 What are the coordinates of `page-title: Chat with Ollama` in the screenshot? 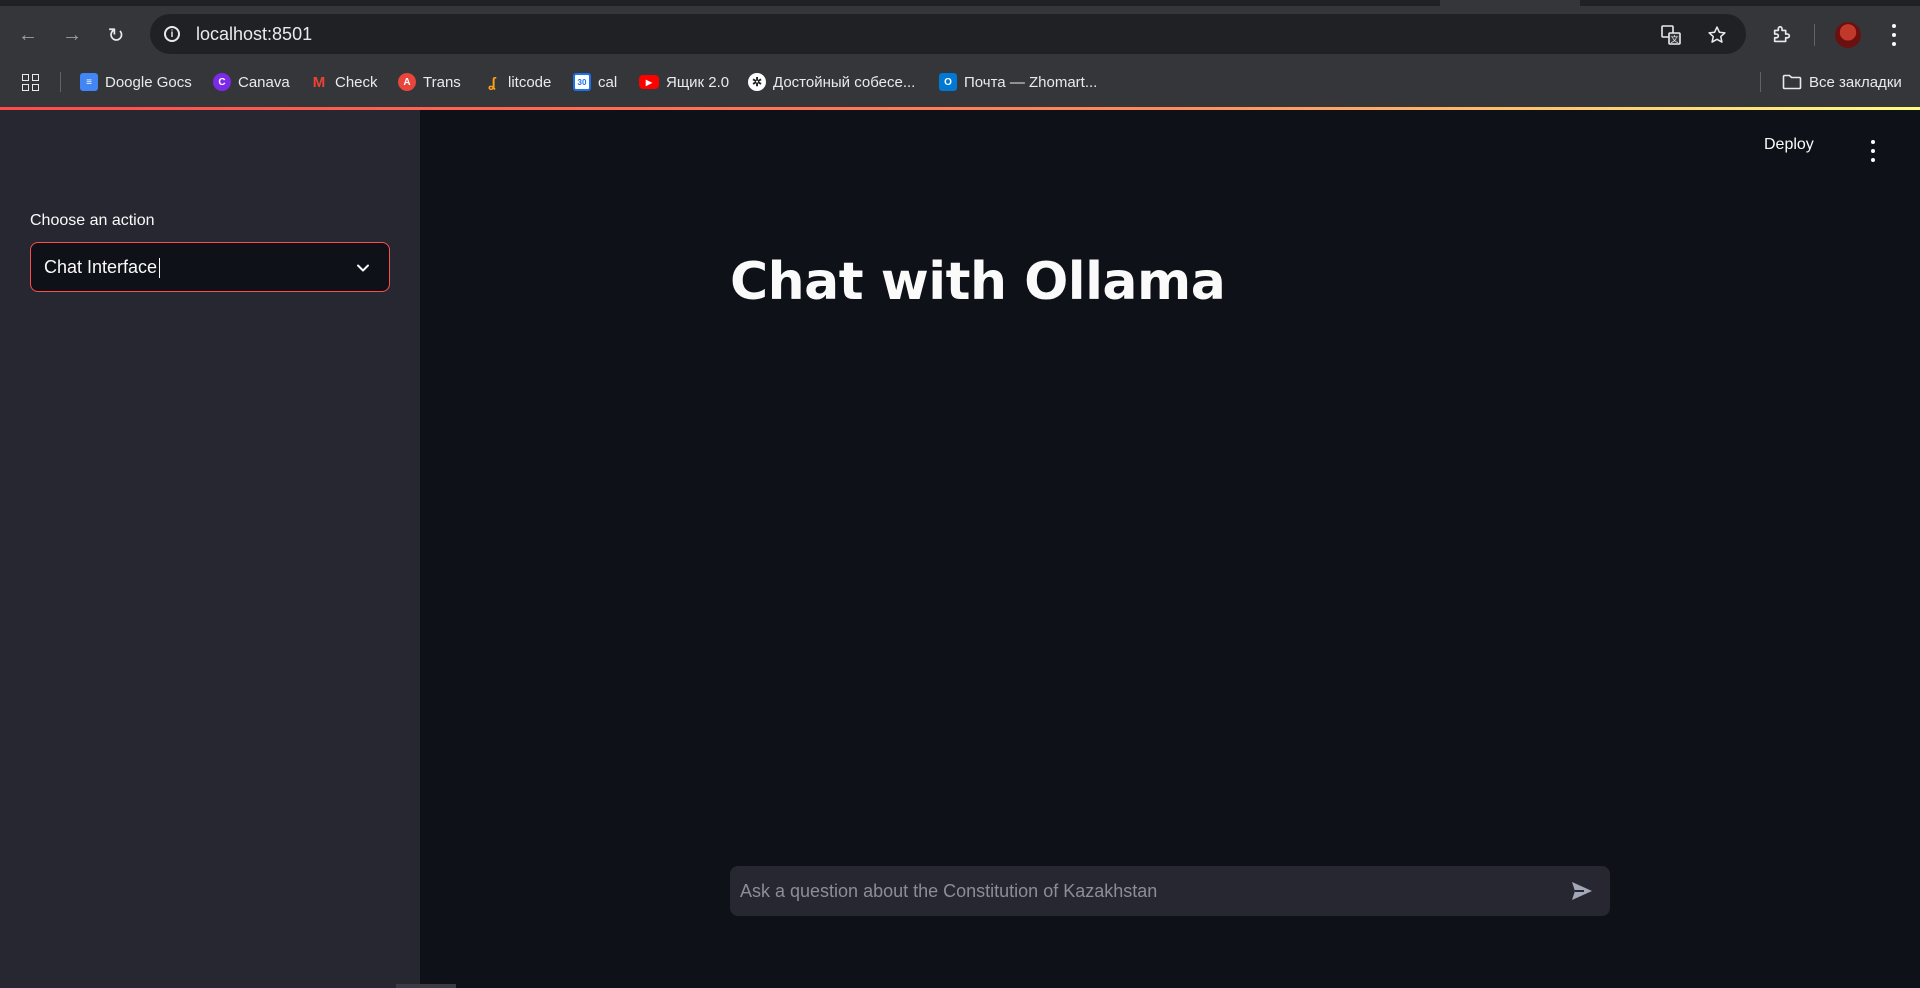 It's located at (978, 282).